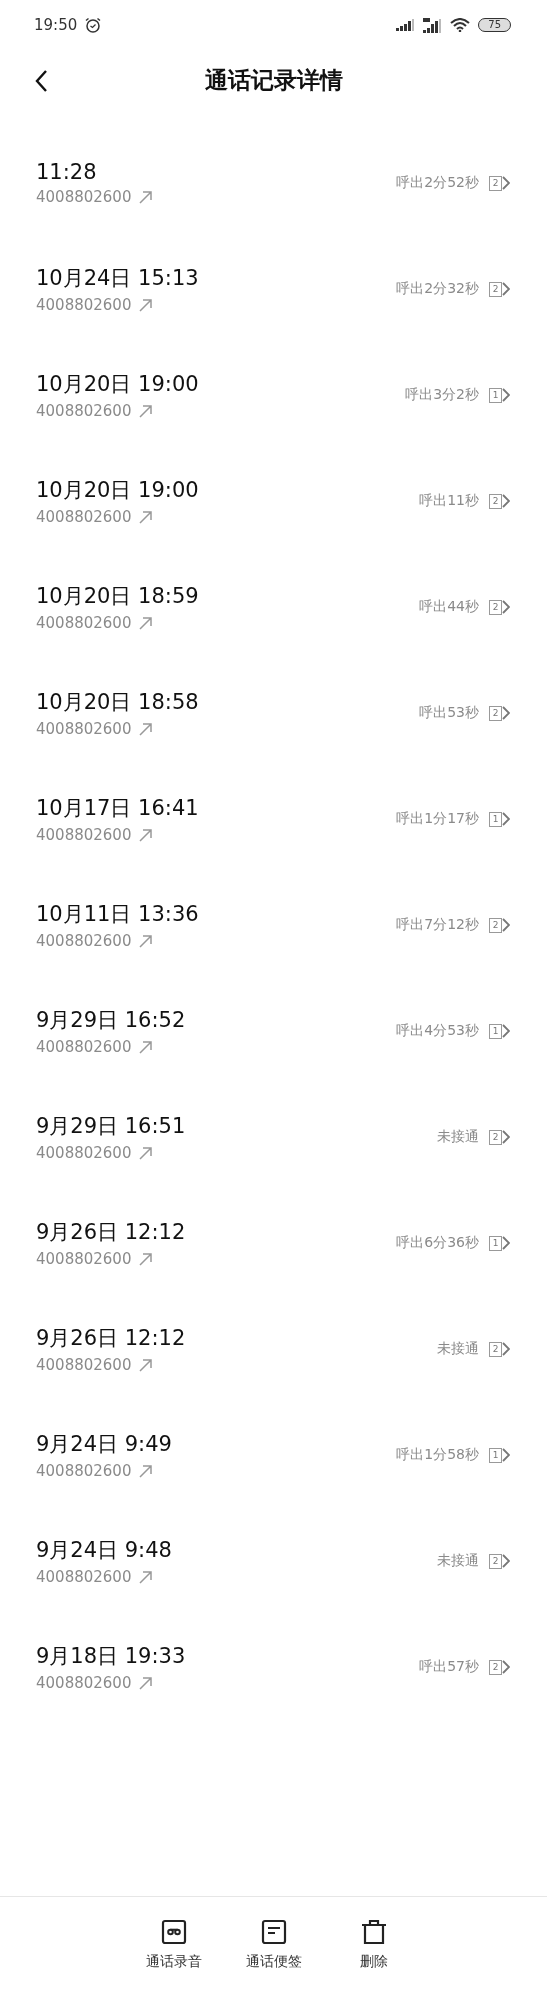  I want to click on call-time: 10月20日 18:58, so click(118, 702).